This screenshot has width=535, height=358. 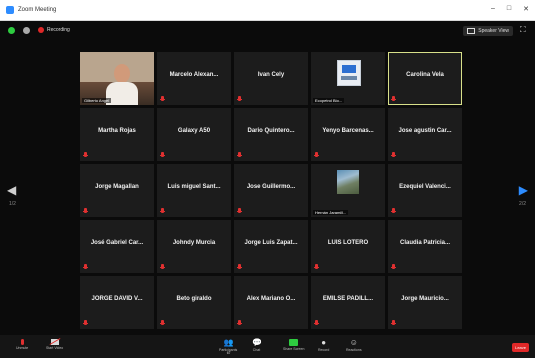 What do you see at coordinates (194, 246) in the screenshot?
I see `participant-tile: Johndy Murcia` at bounding box center [194, 246].